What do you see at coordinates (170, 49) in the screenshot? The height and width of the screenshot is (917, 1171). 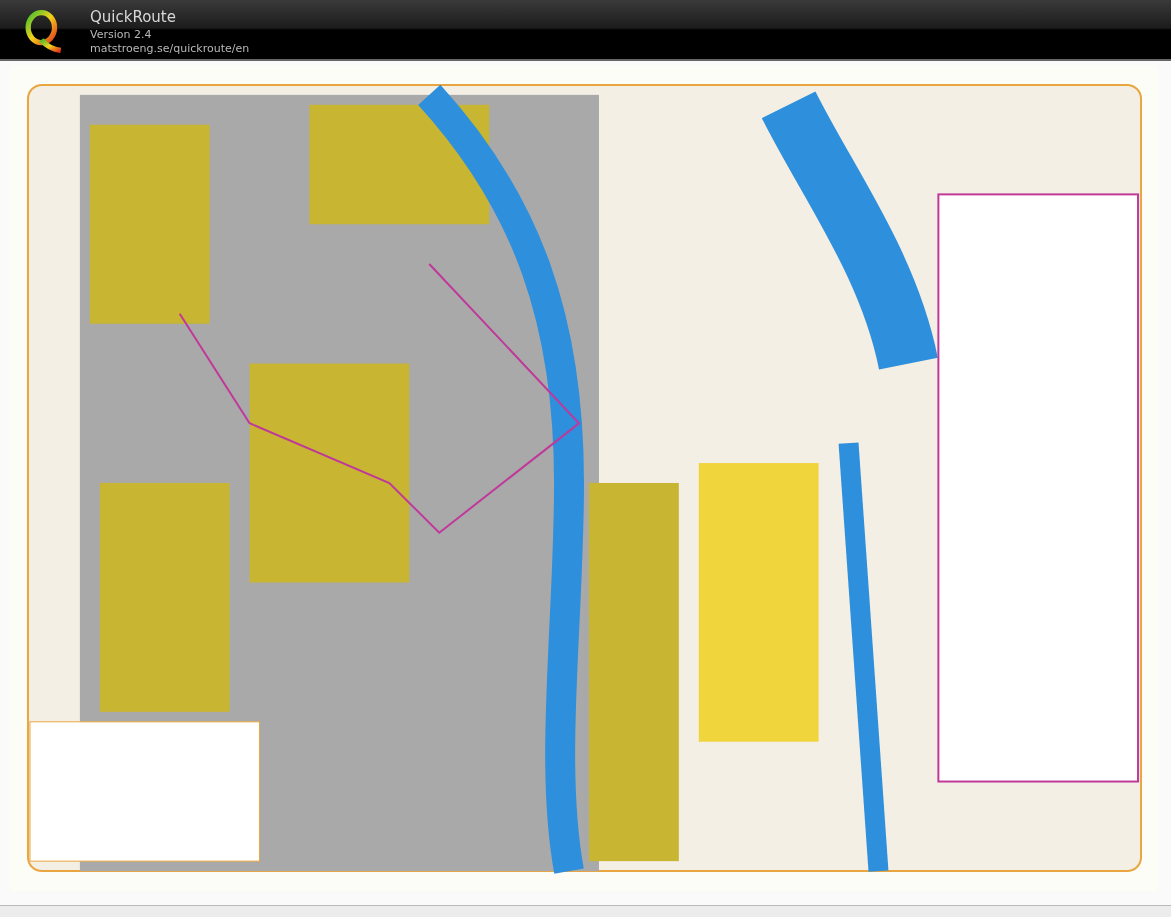 I see `website-link: matstroeng.se/quickroute/en` at bounding box center [170, 49].